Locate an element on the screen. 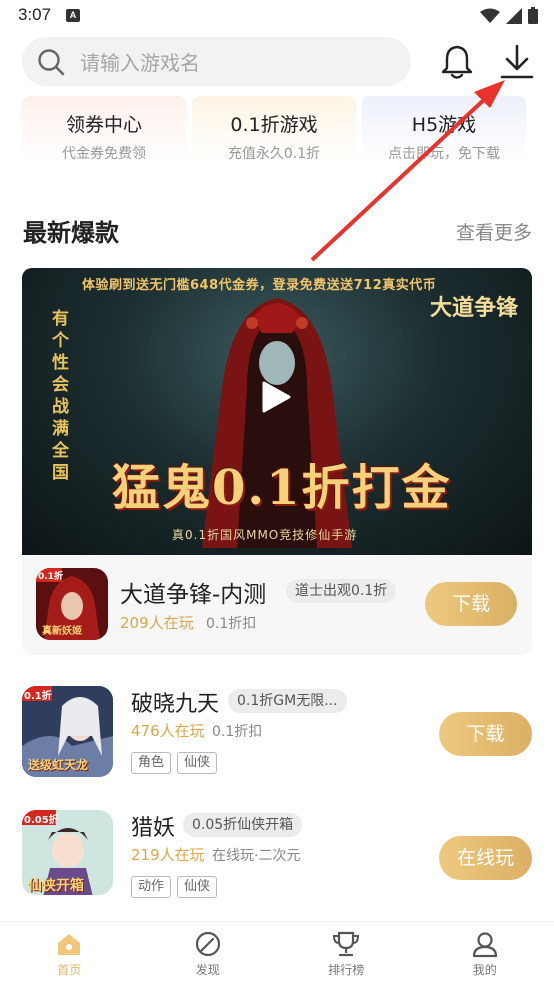 Image resolution: width=554 pixels, height=984 pixels. game-tag: 0.05折仙侠开箱 is located at coordinates (243, 825).